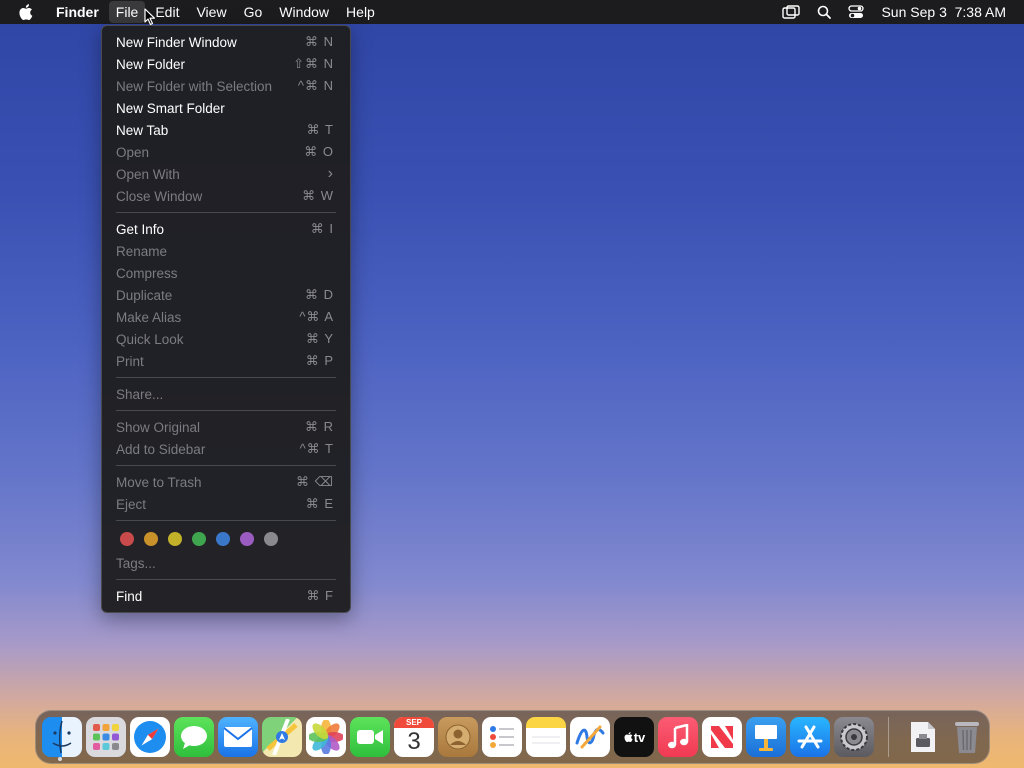 The width and height of the screenshot is (1024, 768). What do you see at coordinates (130, 361) in the screenshot?
I see `menu-item-label: Print` at bounding box center [130, 361].